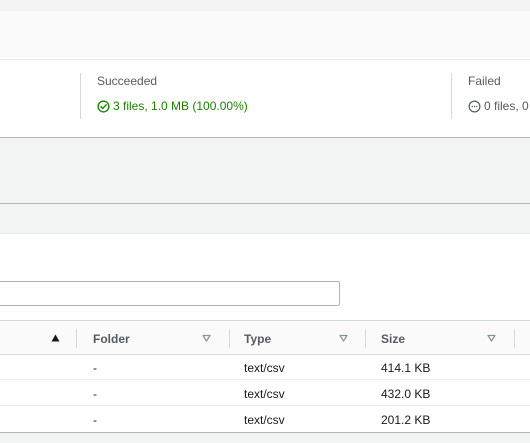 Image resolution: width=530 pixels, height=443 pixels. Describe the element at coordinates (111, 339) in the screenshot. I see `column-header-folder: Folder` at that location.